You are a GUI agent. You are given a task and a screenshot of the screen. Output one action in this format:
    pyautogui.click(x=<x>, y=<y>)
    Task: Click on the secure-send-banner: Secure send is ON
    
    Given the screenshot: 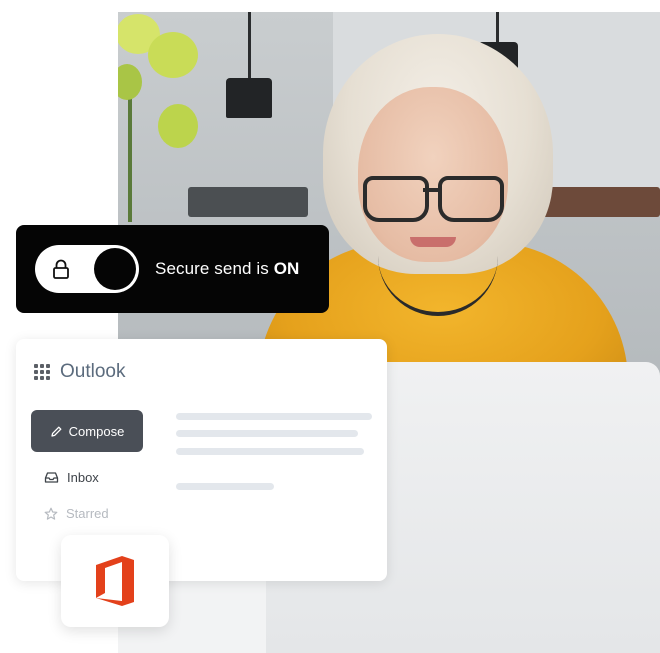 What is the action you would take?
    pyautogui.click(x=172, y=269)
    